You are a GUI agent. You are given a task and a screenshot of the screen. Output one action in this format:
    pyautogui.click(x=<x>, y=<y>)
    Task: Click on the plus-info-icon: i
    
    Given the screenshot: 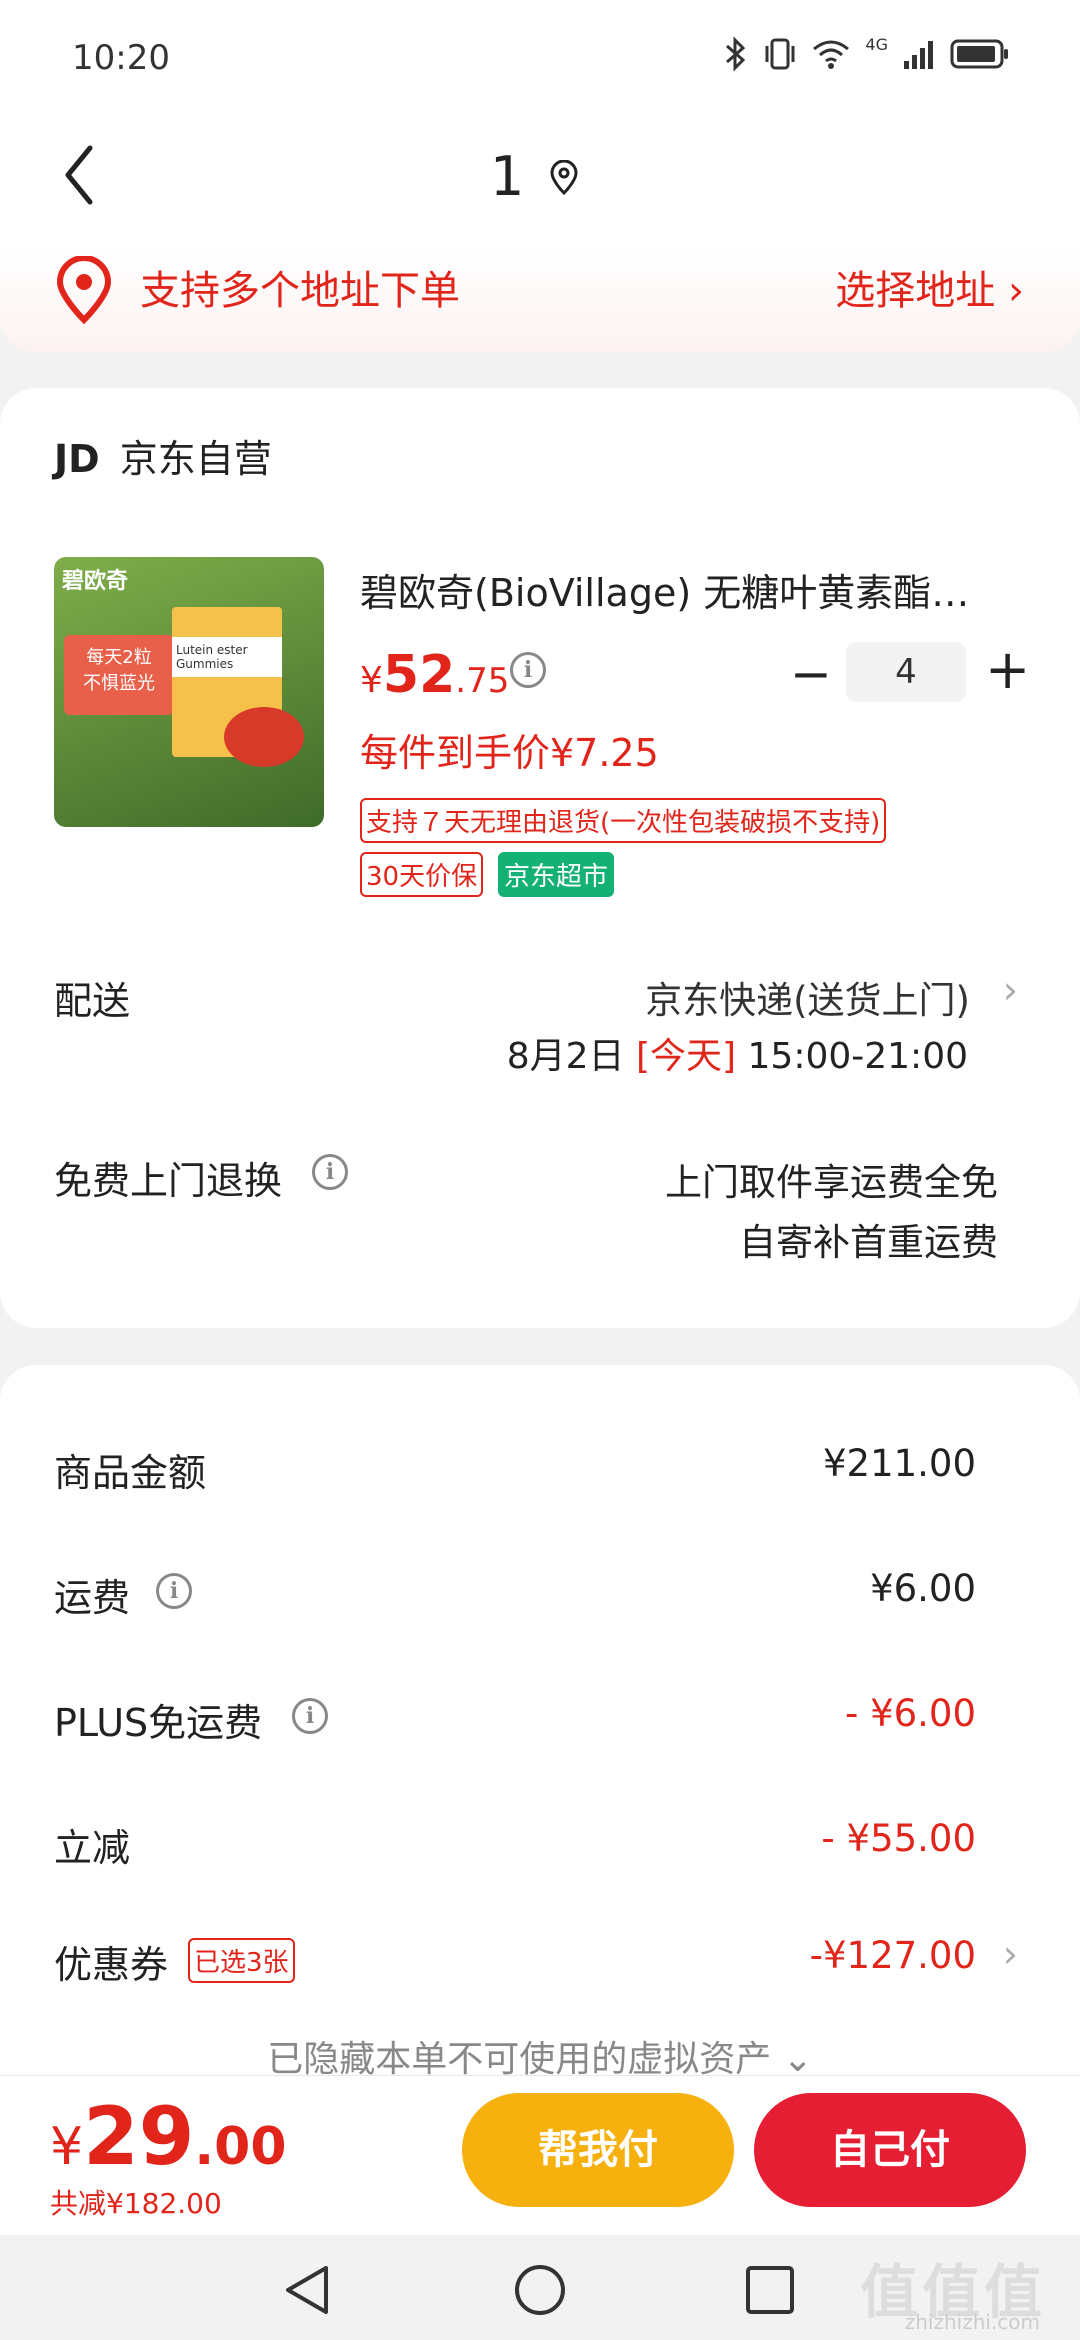 What is the action you would take?
    pyautogui.click(x=310, y=1716)
    